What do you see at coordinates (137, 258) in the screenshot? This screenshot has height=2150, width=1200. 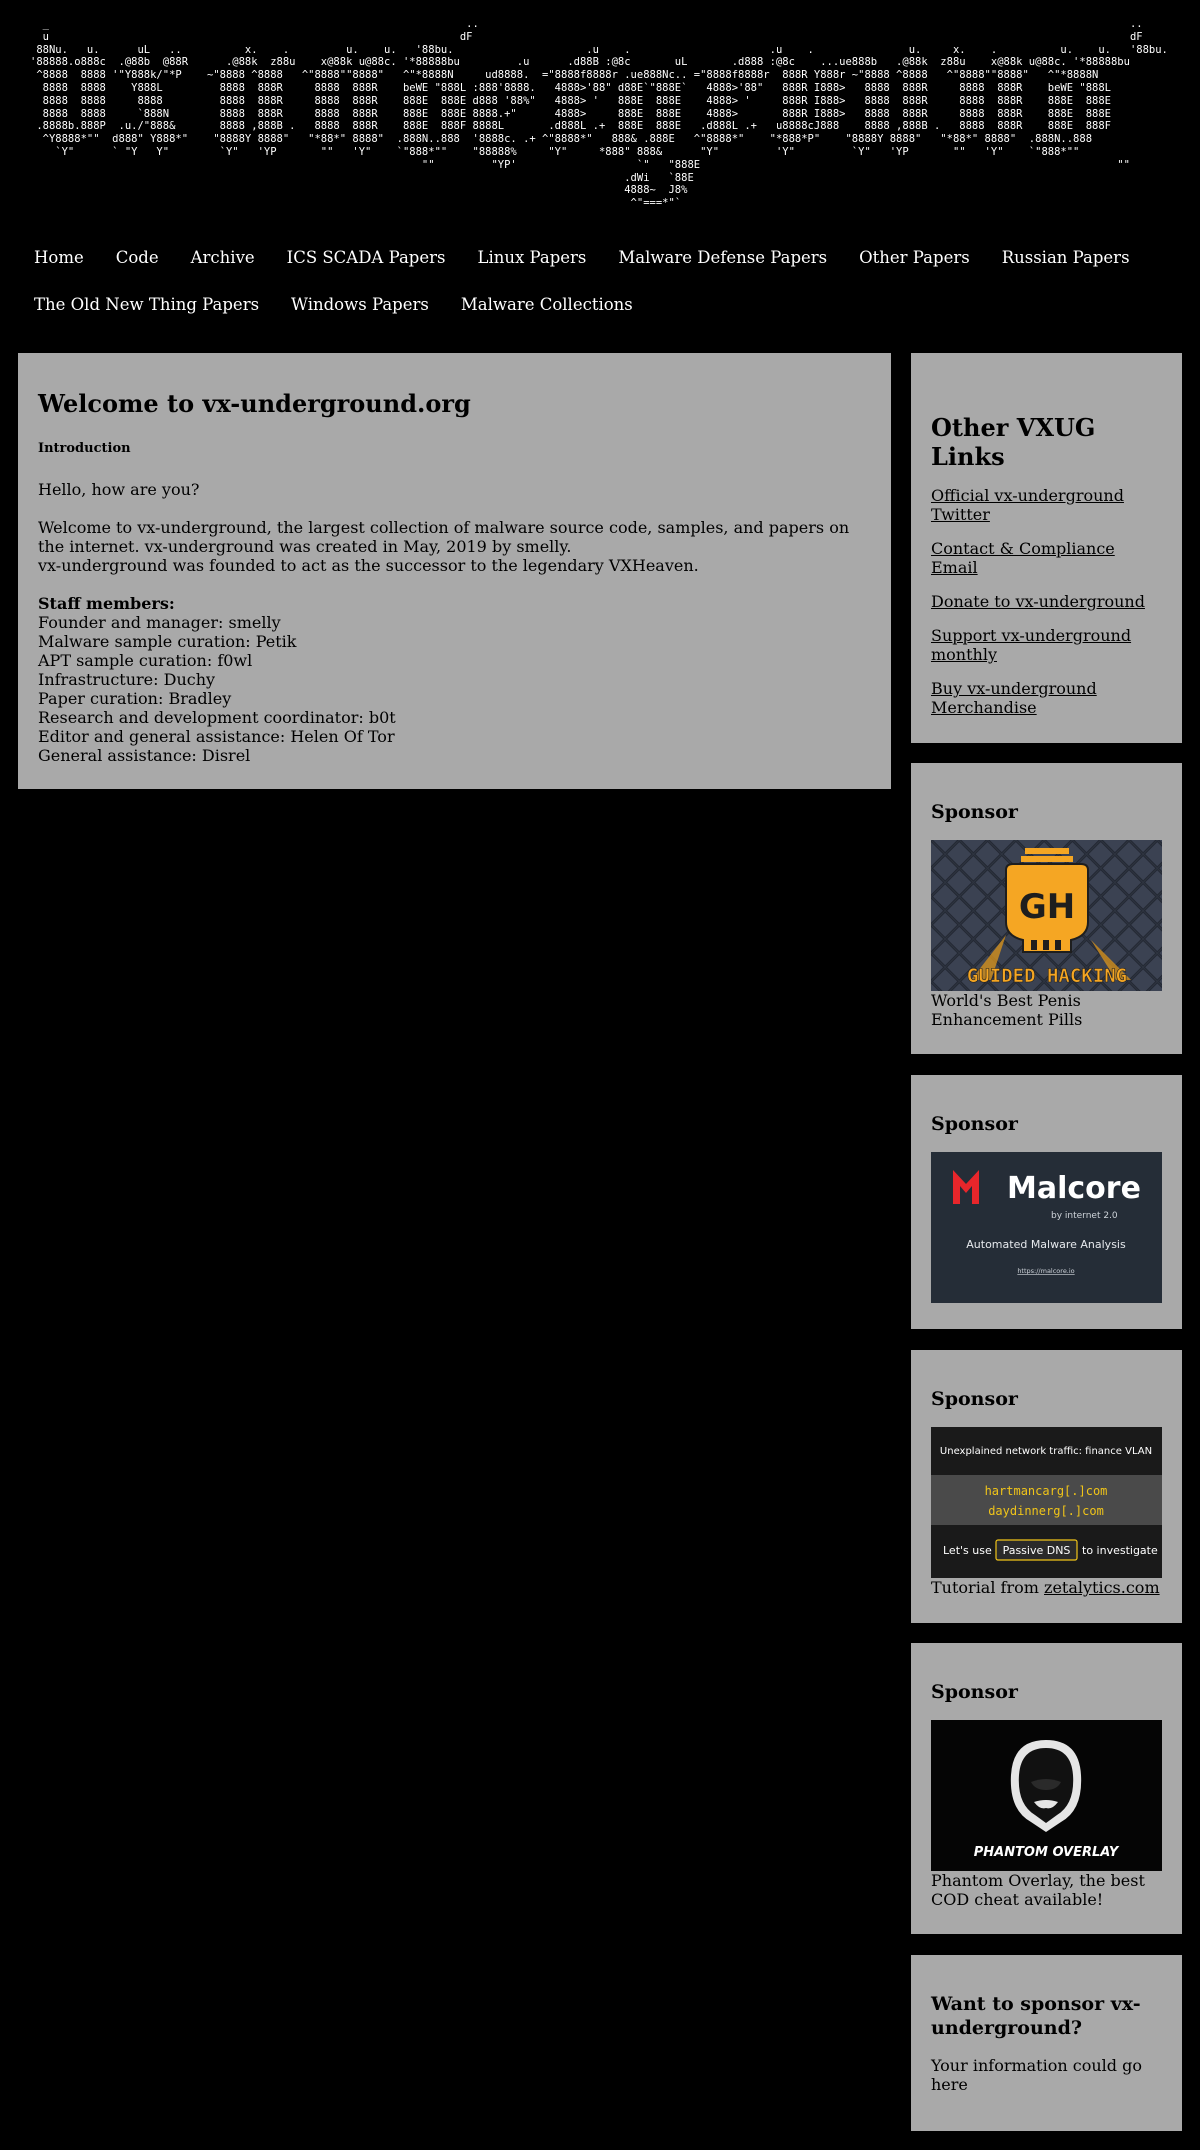 I see `nav-code: Code` at bounding box center [137, 258].